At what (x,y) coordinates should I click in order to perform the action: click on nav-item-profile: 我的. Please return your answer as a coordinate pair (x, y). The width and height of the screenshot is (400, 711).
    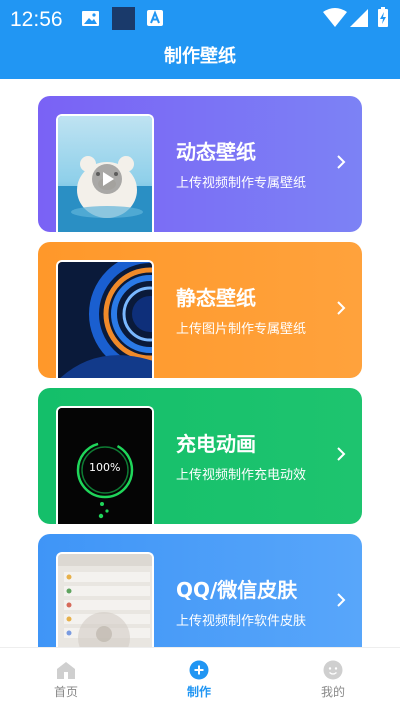
    Looking at the image, I should click on (333, 679).